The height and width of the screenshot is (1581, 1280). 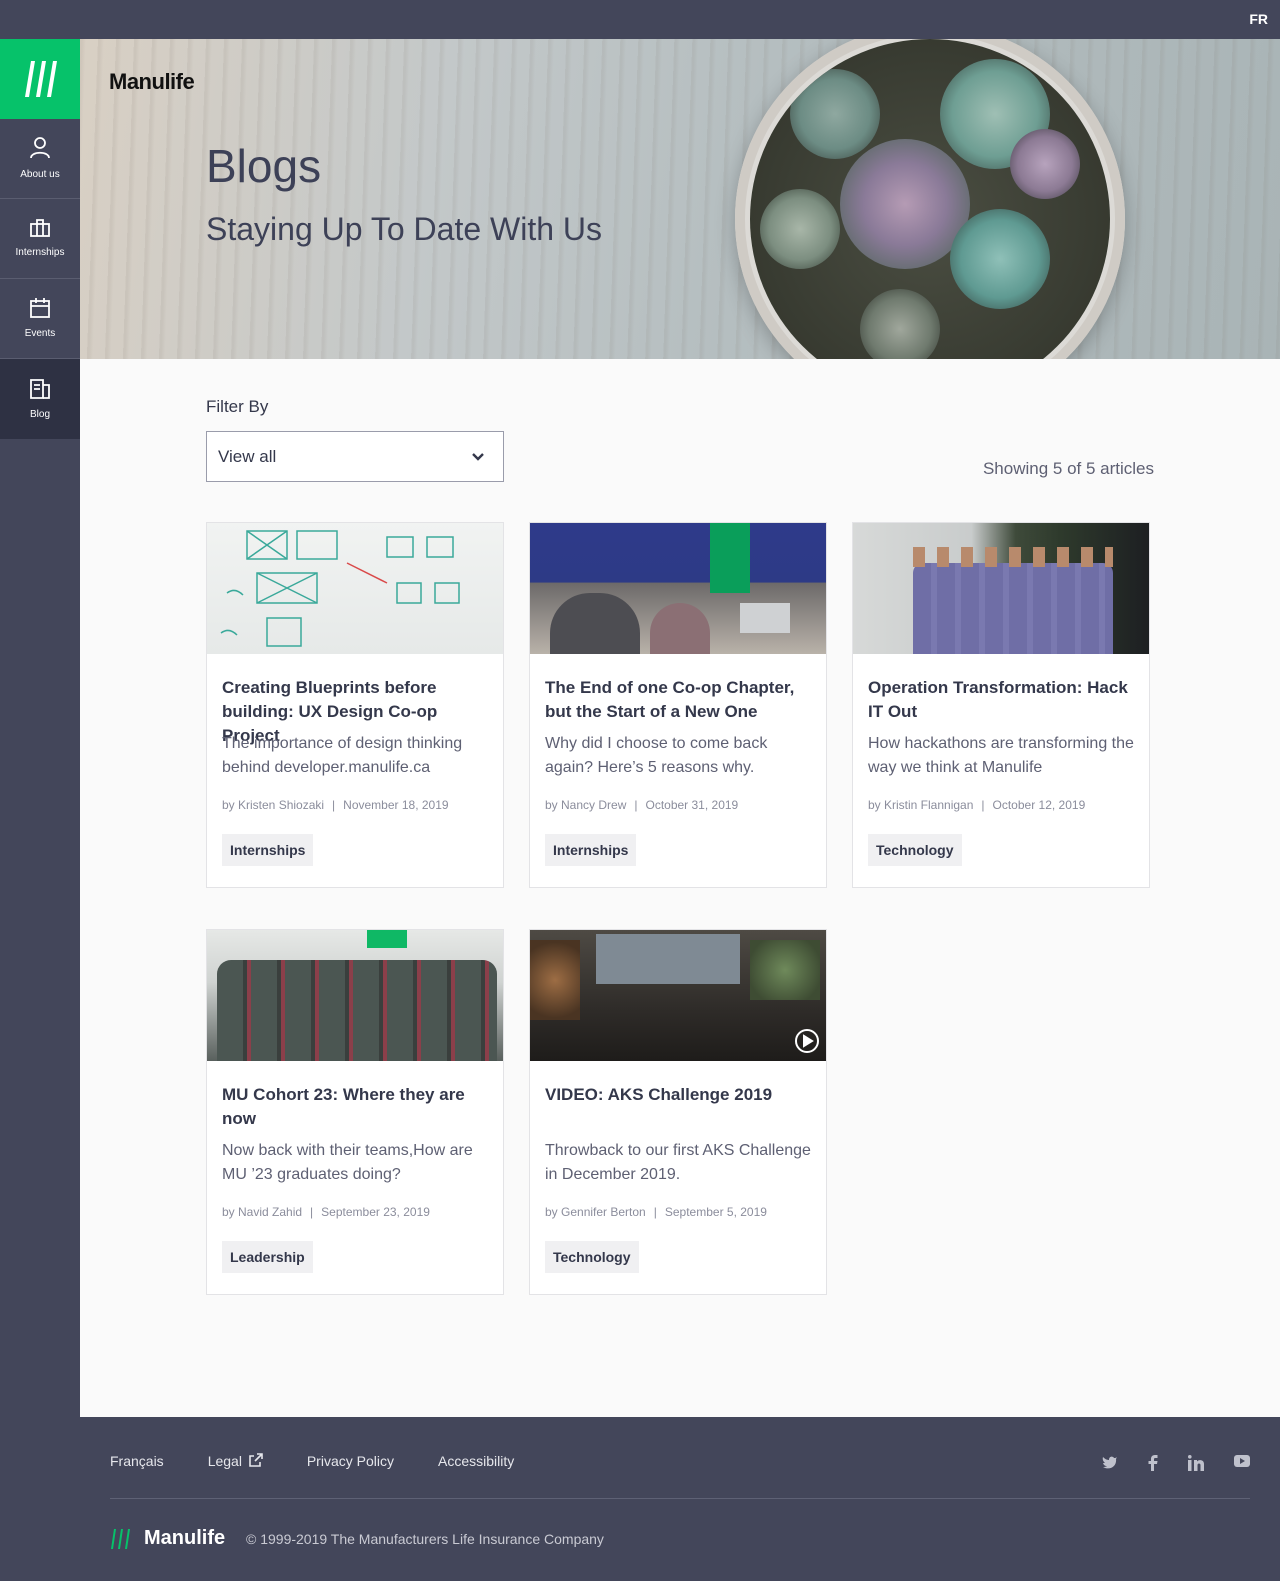 I want to click on footer-link-legal: Legal, so click(x=235, y=1461).